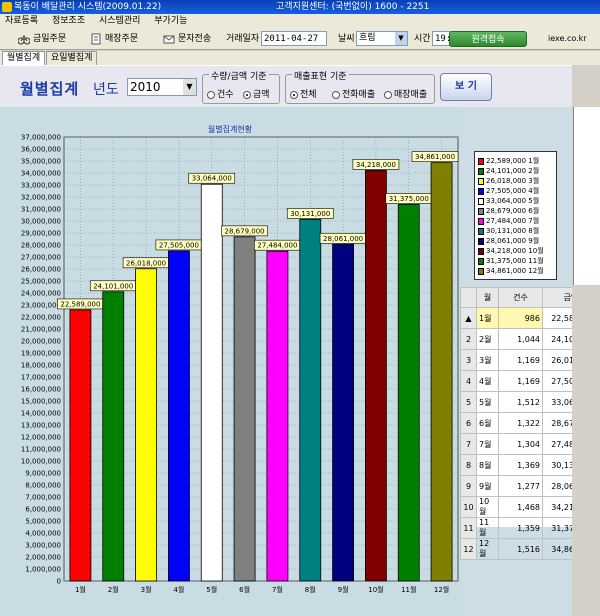  Describe the element at coordinates (59, 582) in the screenshot. I see `y-tick-label: 0` at that location.